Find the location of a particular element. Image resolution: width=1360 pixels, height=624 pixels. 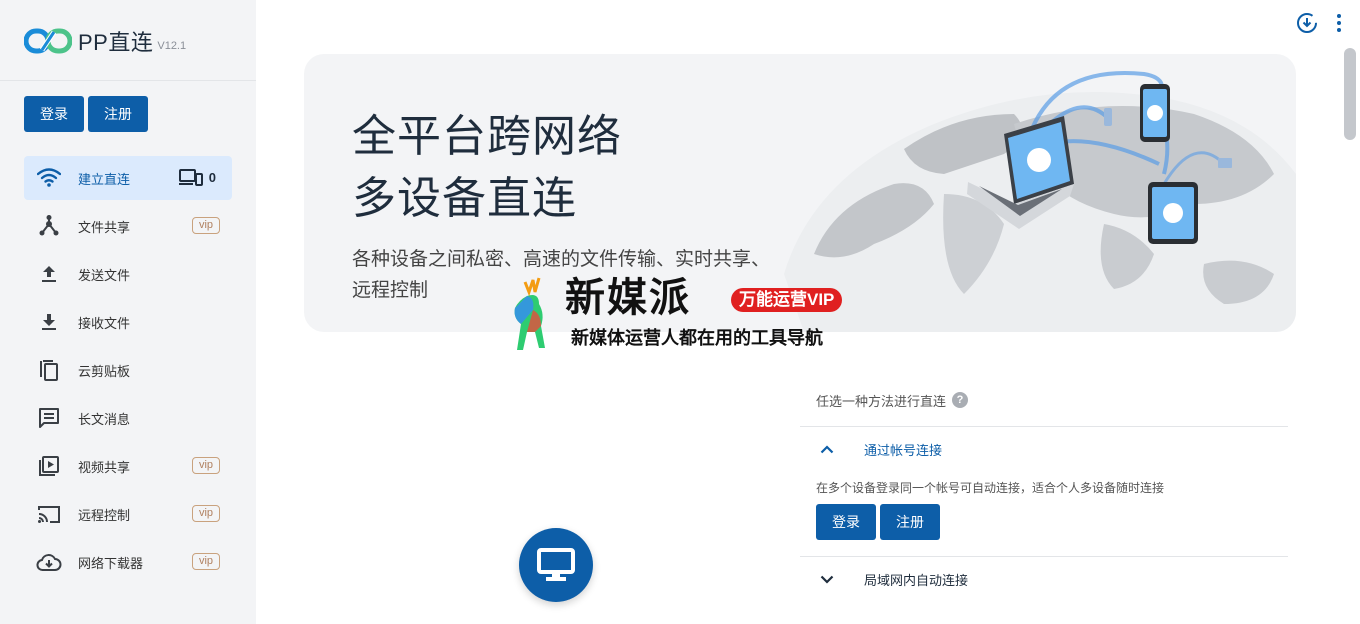

video-icon is located at coordinates (49, 466).